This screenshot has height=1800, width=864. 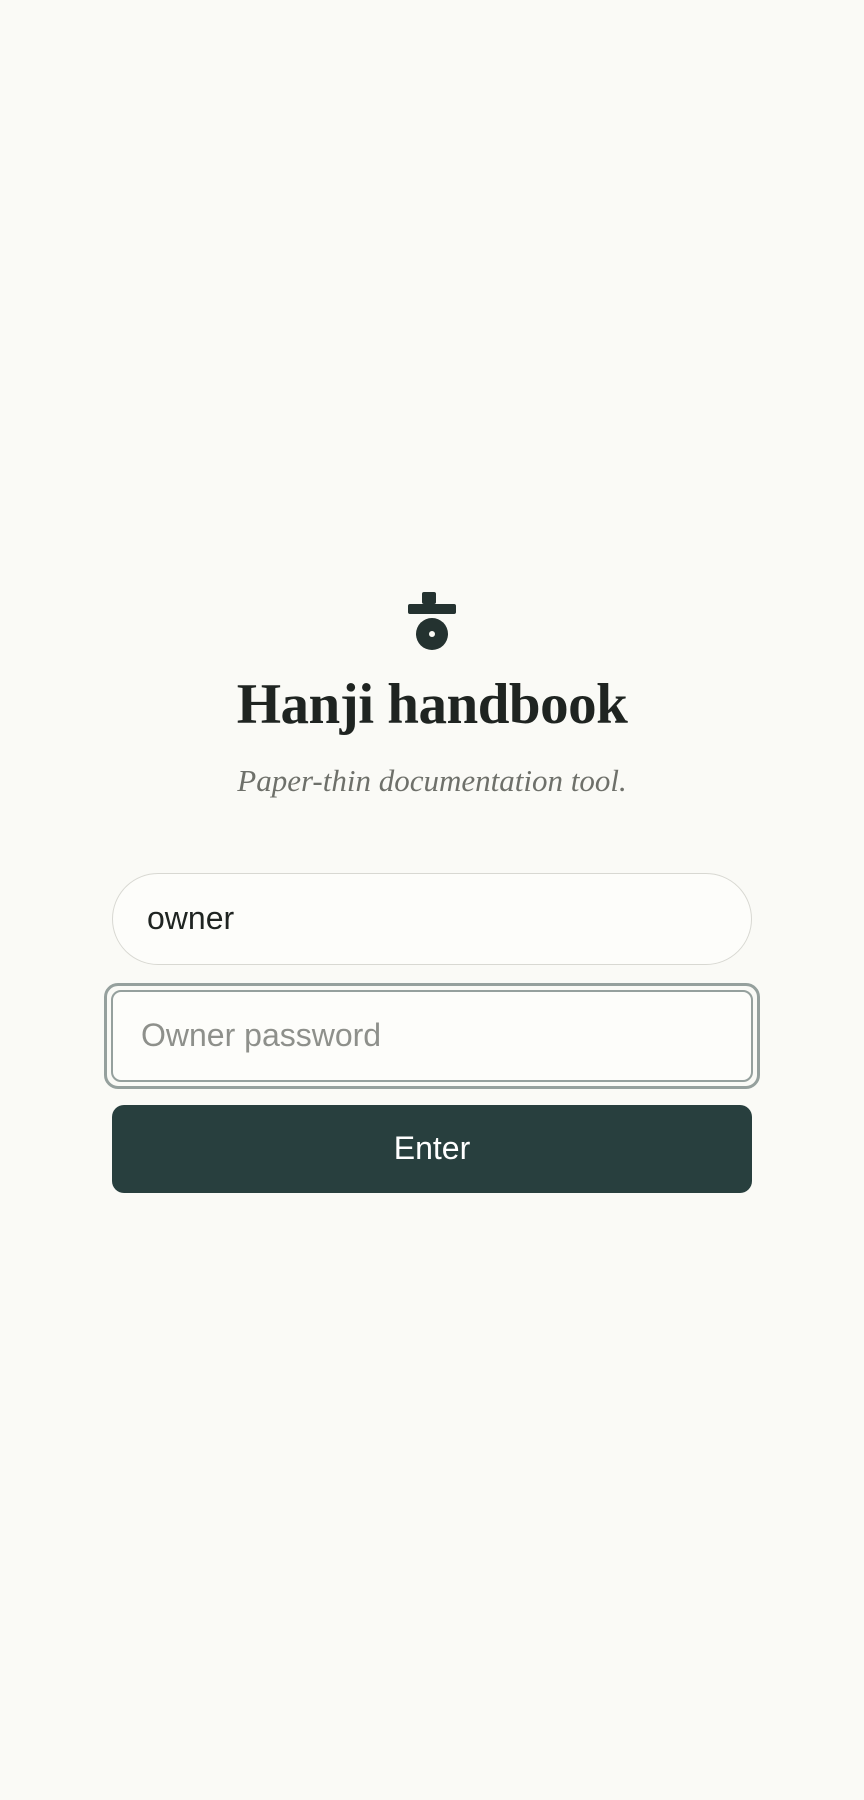 I want to click on password-input, so click(x=432, y=1035).